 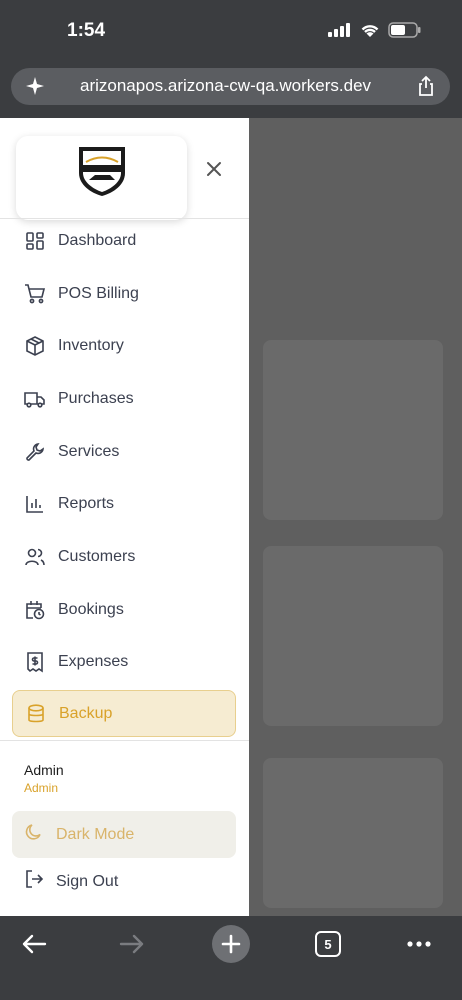 I want to click on user-role: Admin, so click(x=41, y=788).